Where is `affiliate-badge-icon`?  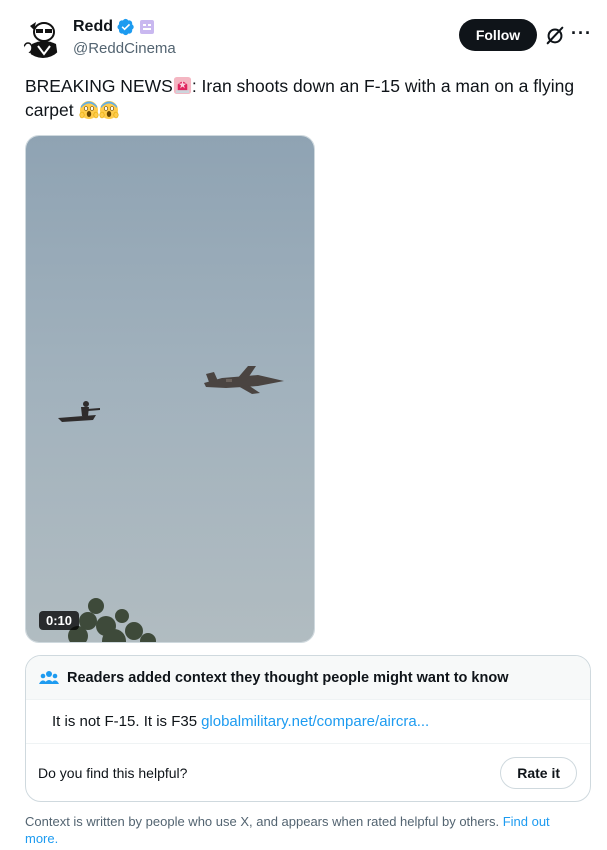 affiliate-badge-icon is located at coordinates (147, 27).